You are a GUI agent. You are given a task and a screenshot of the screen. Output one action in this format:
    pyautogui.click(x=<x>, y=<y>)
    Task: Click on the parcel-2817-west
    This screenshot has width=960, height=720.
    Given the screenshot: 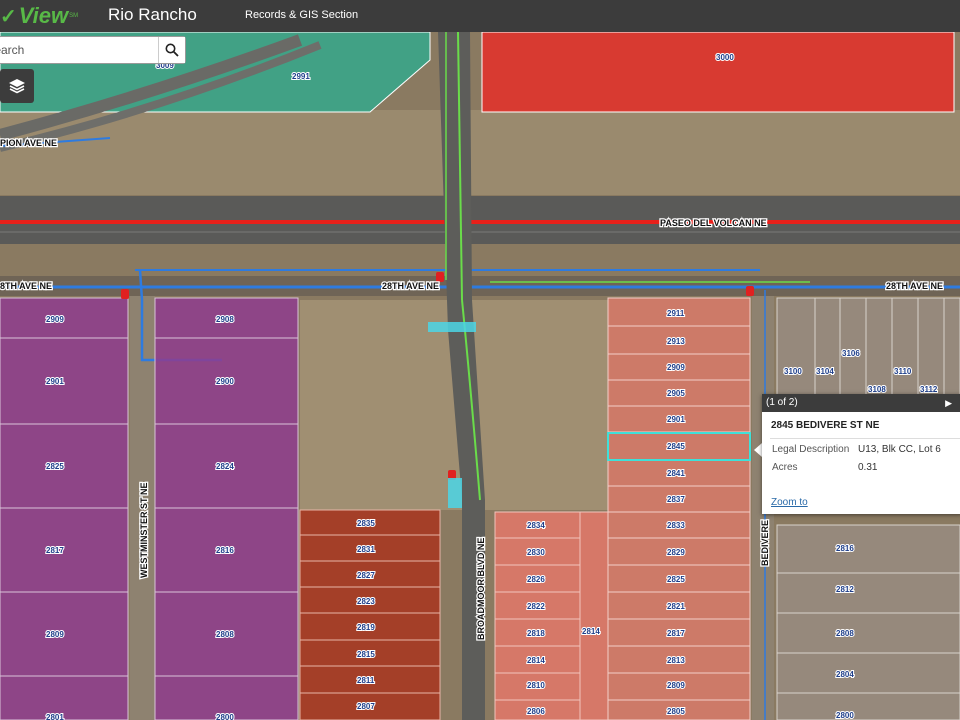 What is the action you would take?
    pyautogui.click(x=64, y=550)
    